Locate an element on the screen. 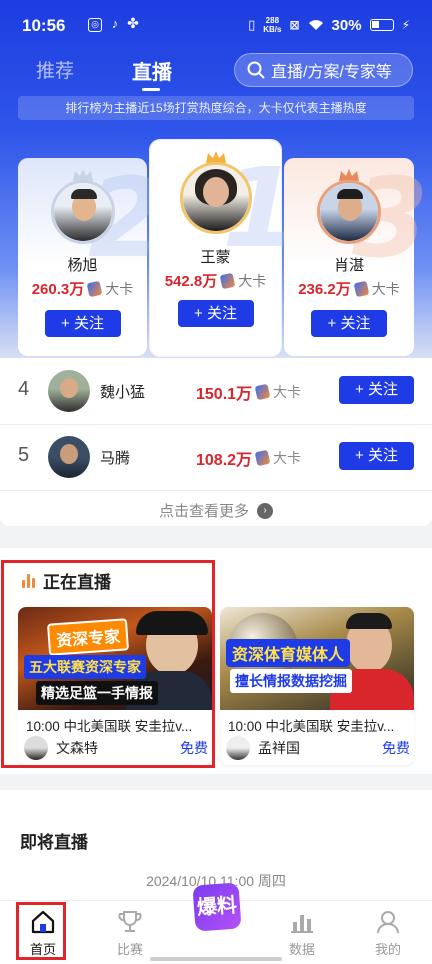 This screenshot has height=964, width=432. live-thumbnail: 资深专家 五大联赛资深专家 精选足篮一手情报 is located at coordinates (115, 658).